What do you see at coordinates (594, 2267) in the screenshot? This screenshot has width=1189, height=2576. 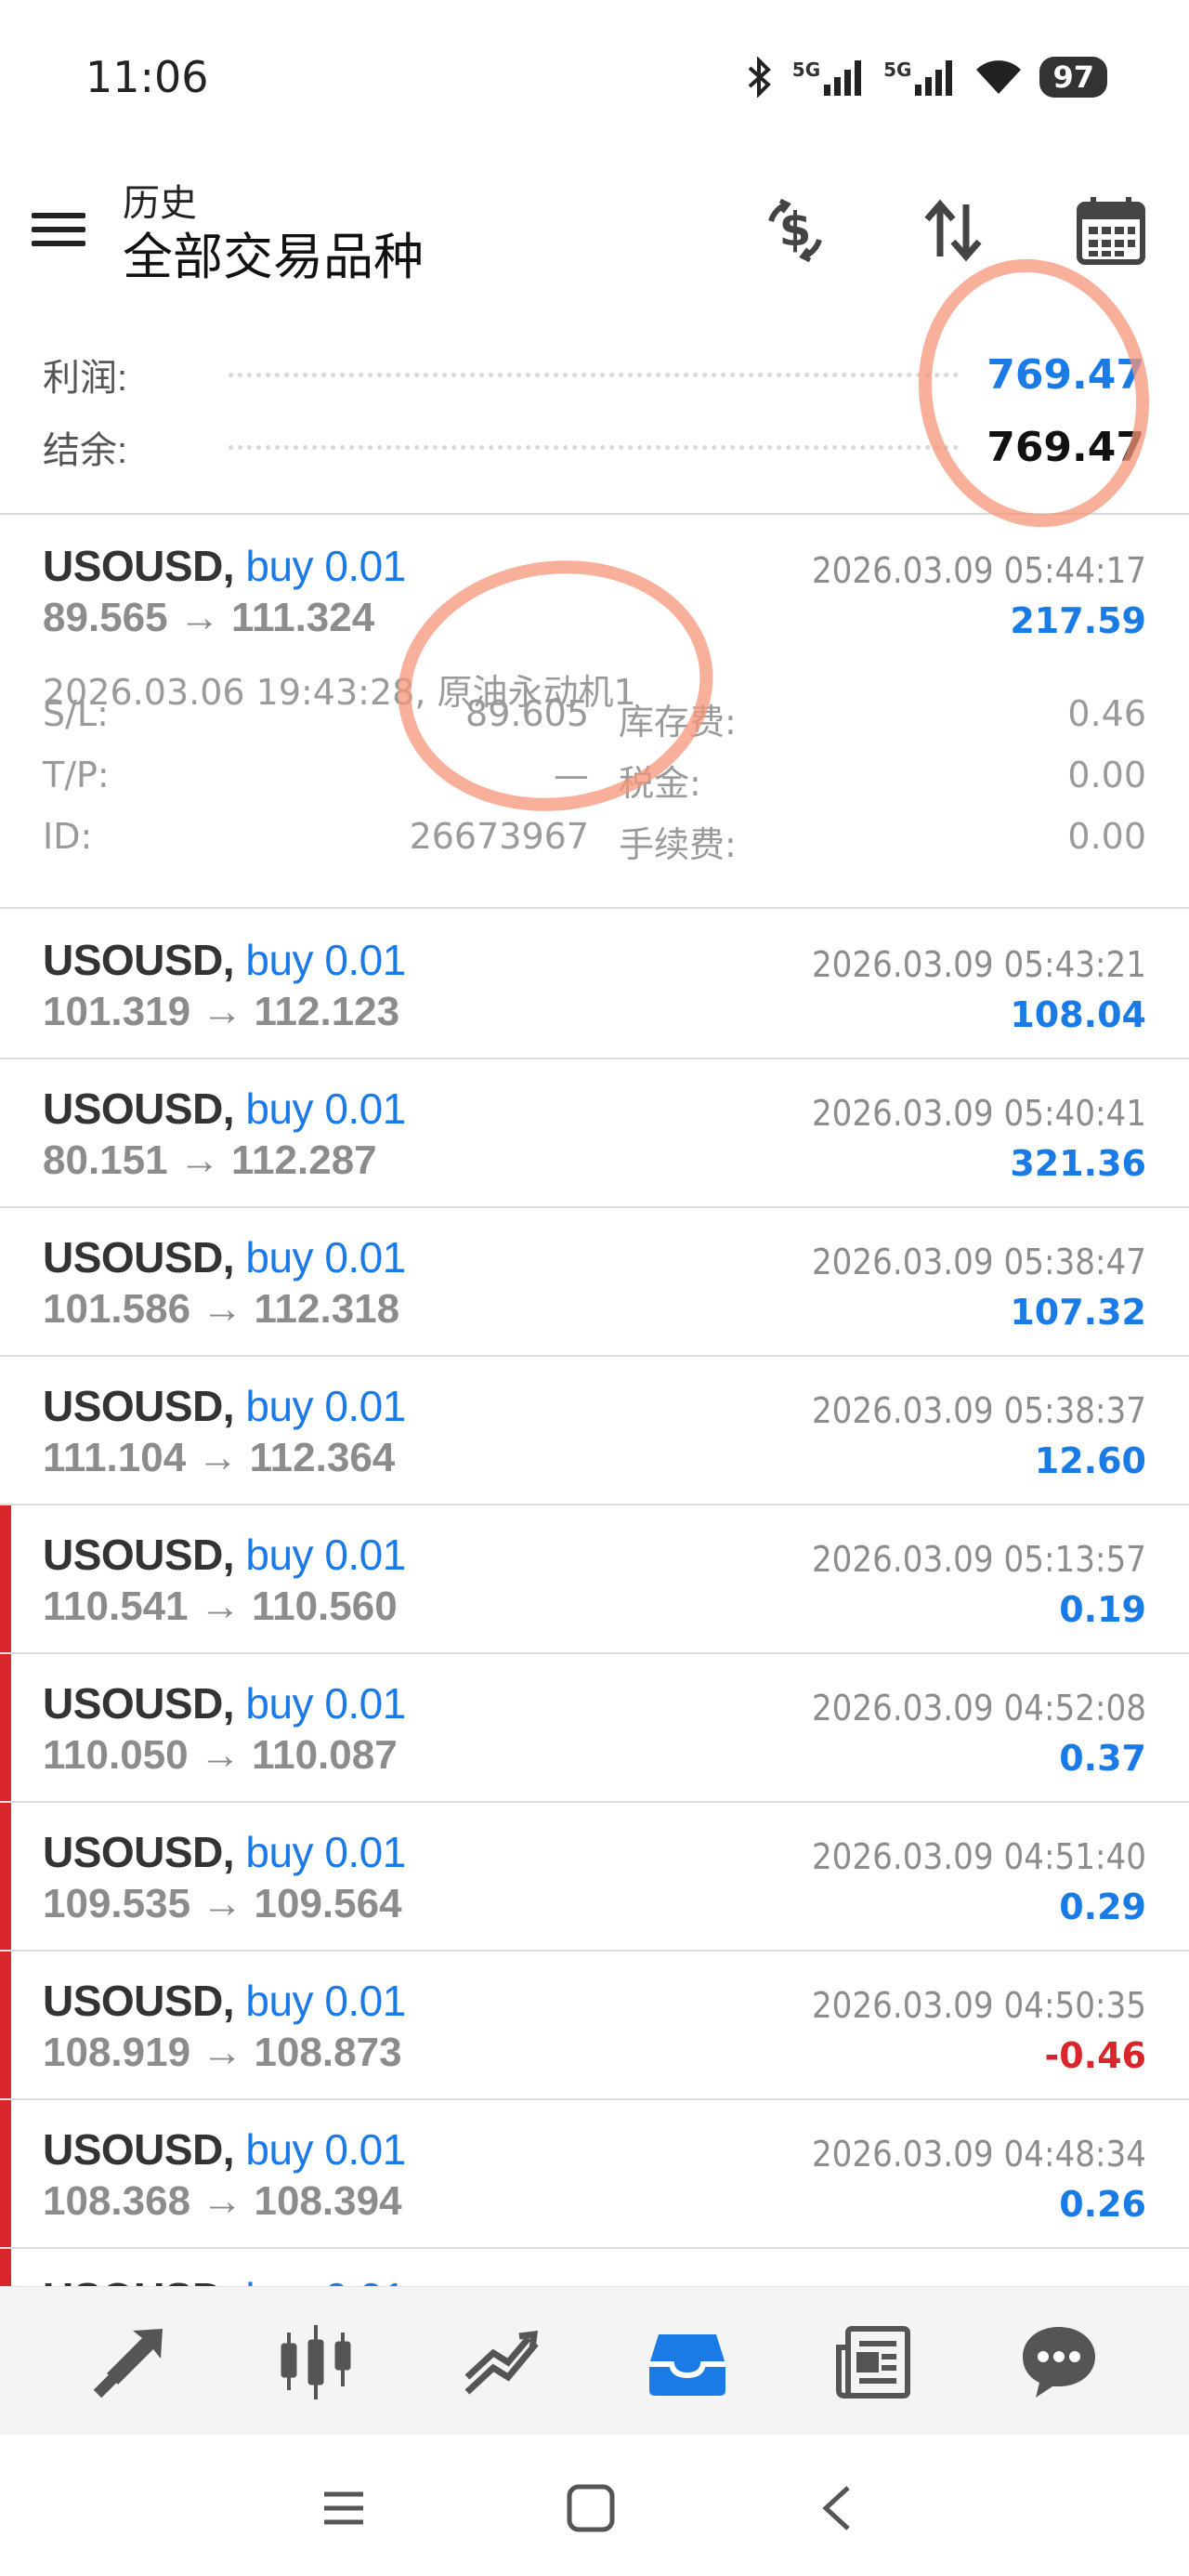 I see `trade-row: USOUSD, buy 0.012026.03.09 04:46:59` at bounding box center [594, 2267].